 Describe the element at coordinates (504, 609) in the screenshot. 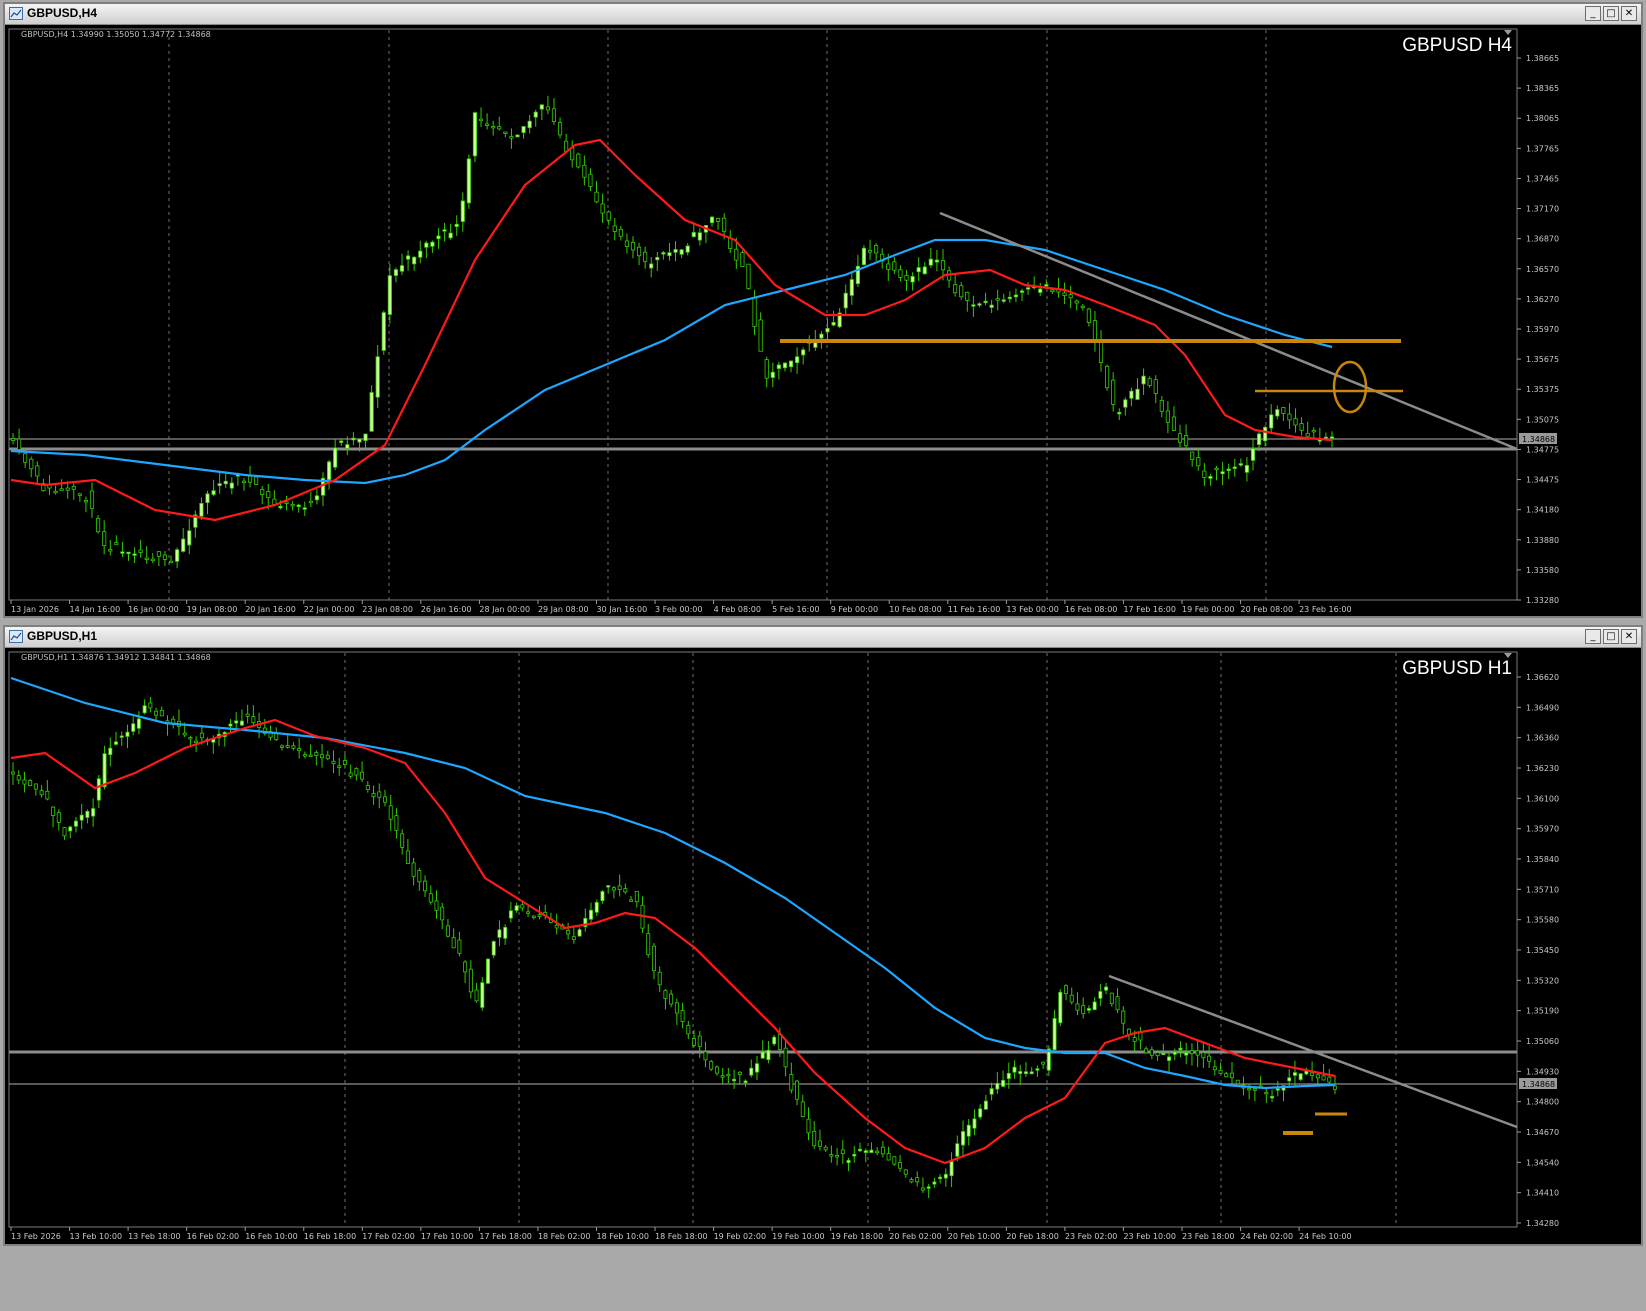

I see `time-tick-label: 28 Jan 00:00` at that location.